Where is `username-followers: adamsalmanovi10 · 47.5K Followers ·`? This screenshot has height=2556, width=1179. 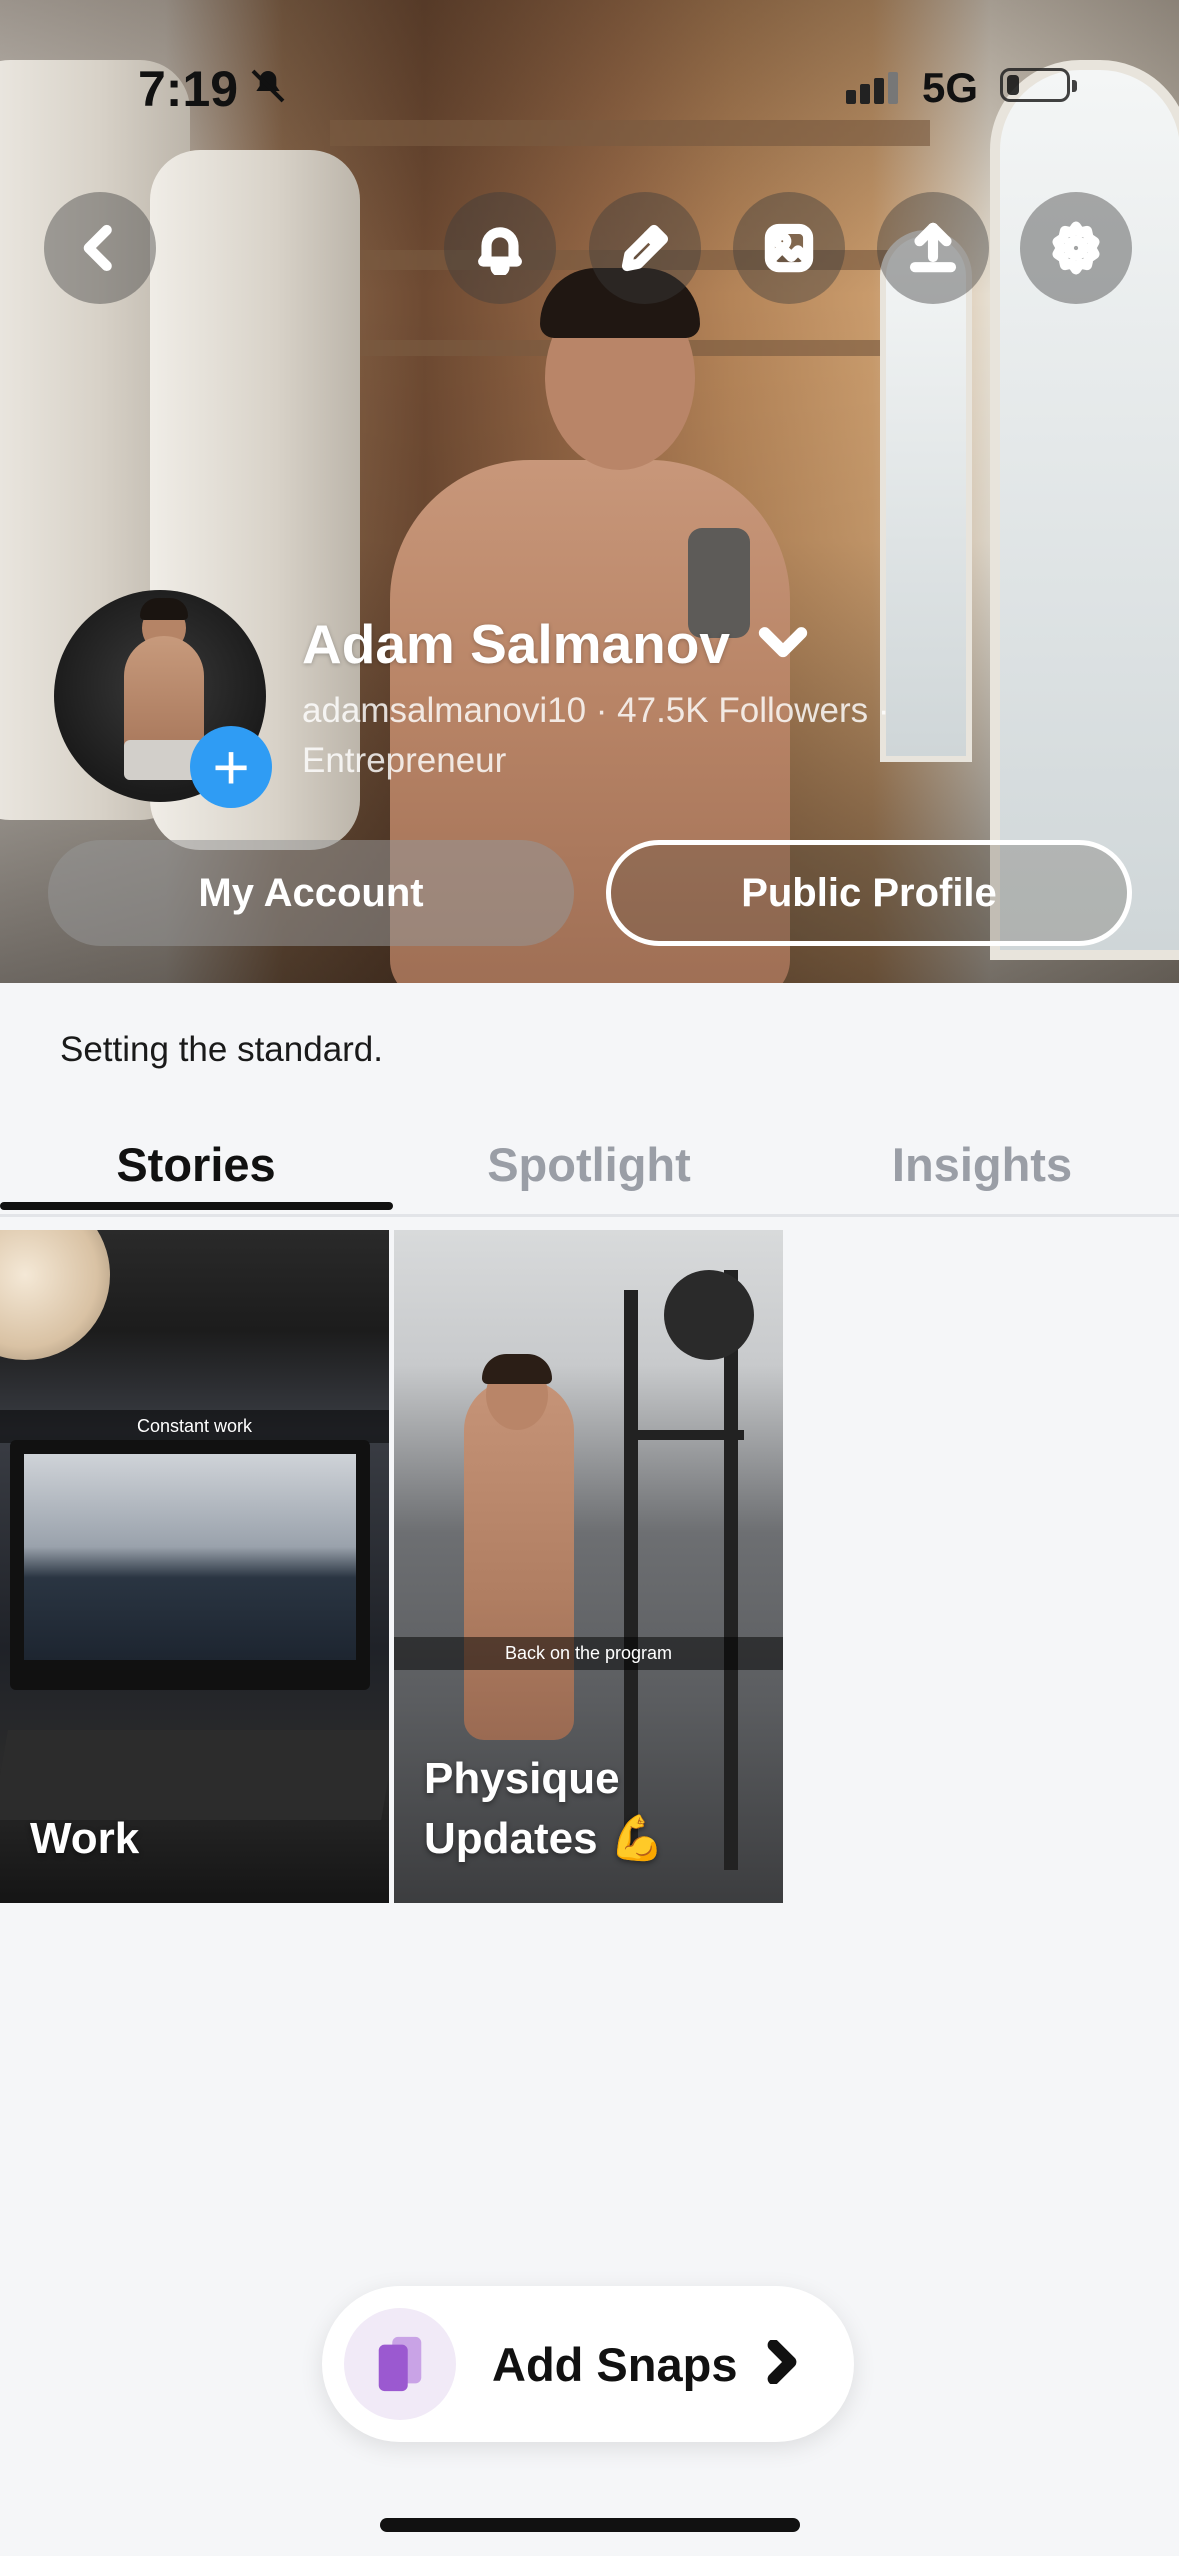 username-followers: adamsalmanovi10 · 47.5K Followers · is located at coordinates (596, 710).